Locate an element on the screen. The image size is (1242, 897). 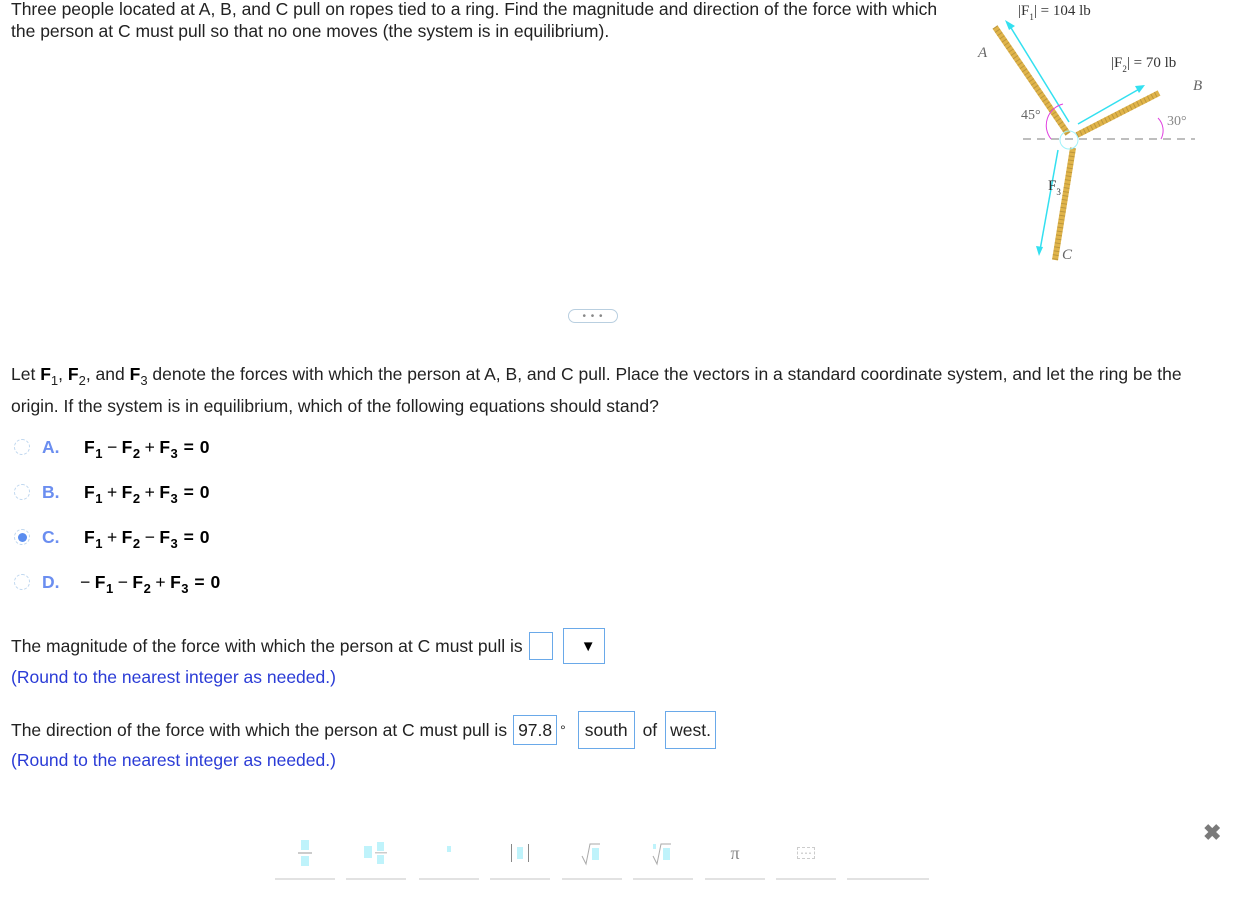
unit-dropdown: ▼ is located at coordinates (583, 646).